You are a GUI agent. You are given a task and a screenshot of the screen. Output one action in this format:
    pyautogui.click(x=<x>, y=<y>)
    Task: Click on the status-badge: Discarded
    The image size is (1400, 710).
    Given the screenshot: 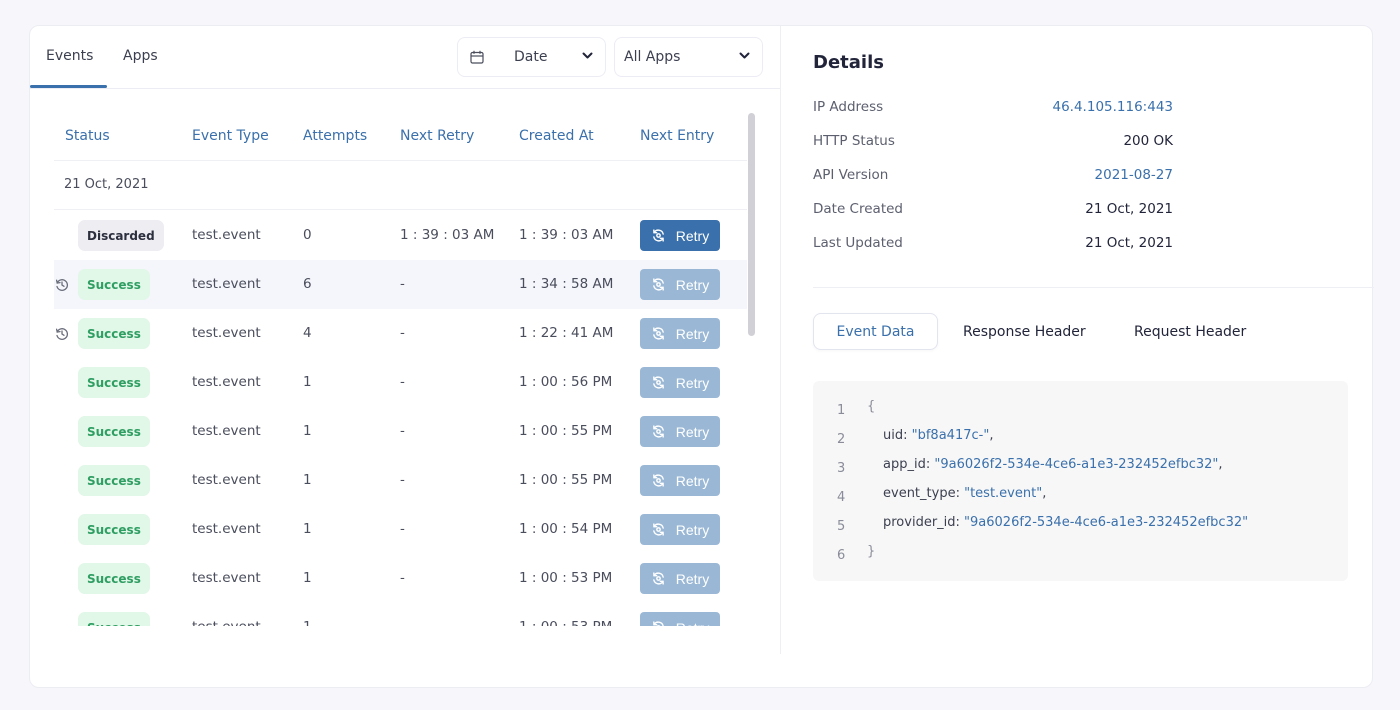 What is the action you would take?
    pyautogui.click(x=121, y=235)
    